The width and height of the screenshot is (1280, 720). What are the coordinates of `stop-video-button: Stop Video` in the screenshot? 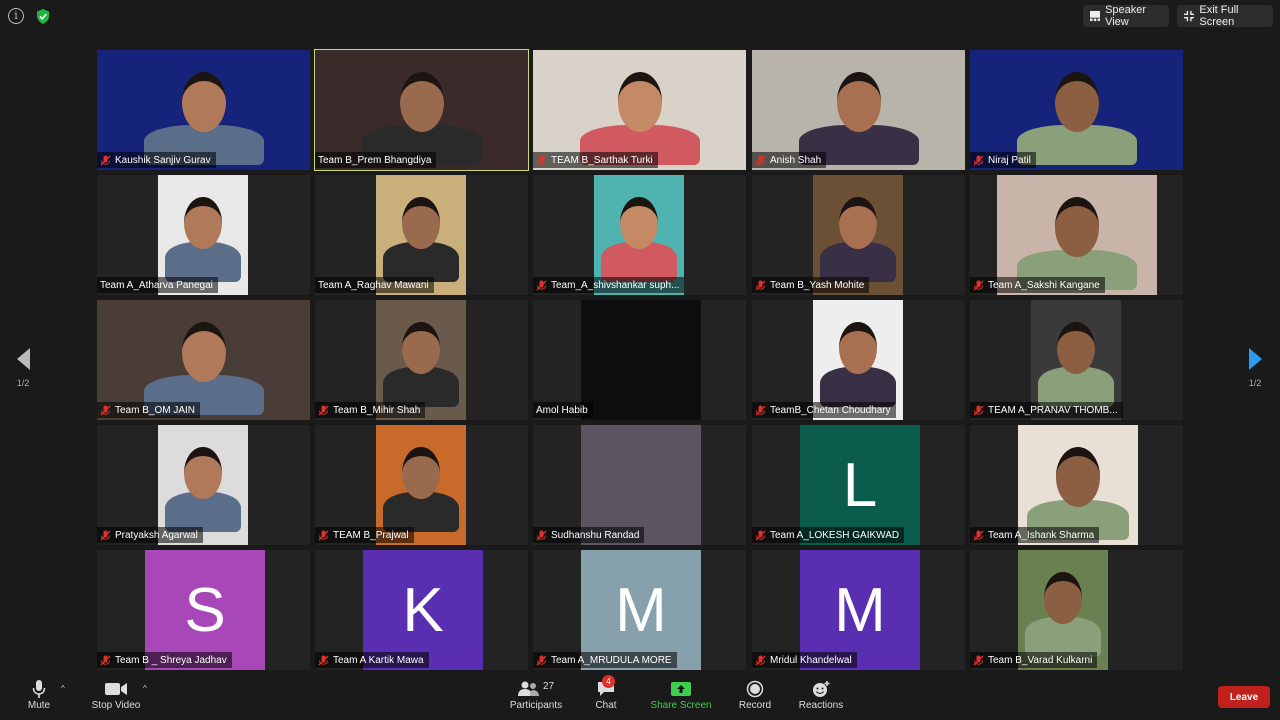 It's located at (116, 694).